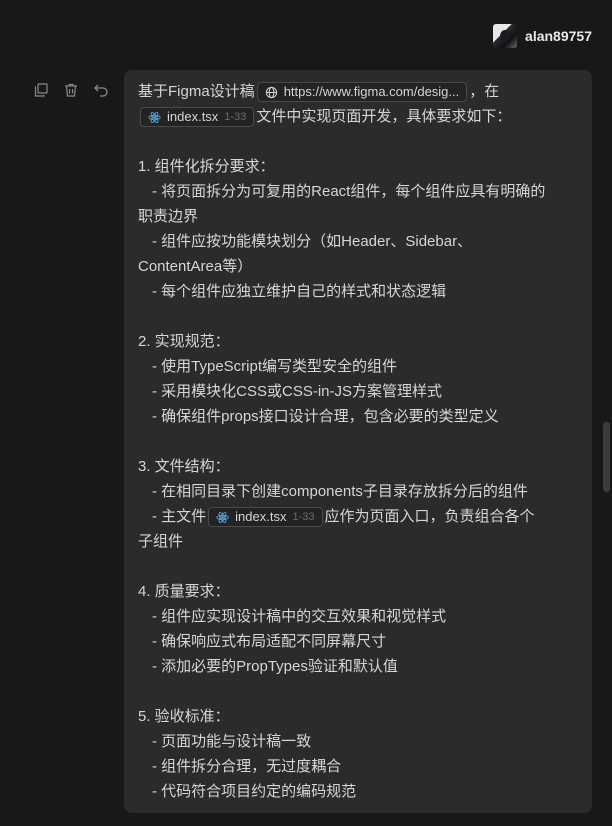 This screenshot has height=826, width=612. What do you see at coordinates (275, 366) in the screenshot?
I see `list-item: - 使用TypeScript编写类型安全的组件` at bounding box center [275, 366].